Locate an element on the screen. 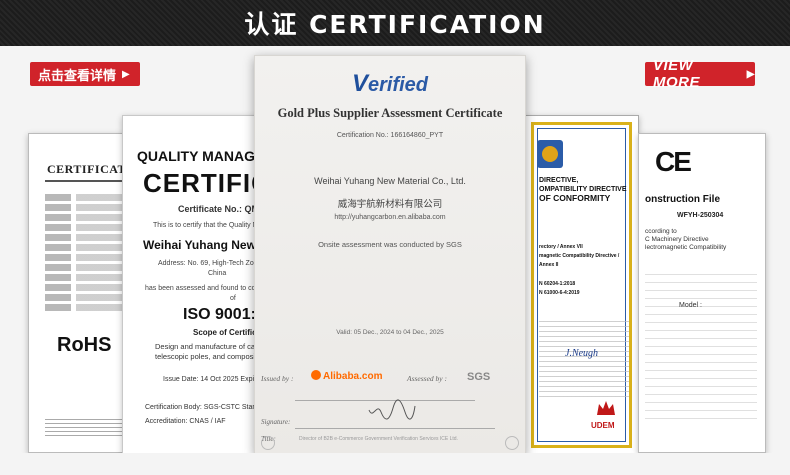 Image resolution: width=790 pixels, height=475 pixels. issued-by-label: Issued by : is located at coordinates (277, 378).